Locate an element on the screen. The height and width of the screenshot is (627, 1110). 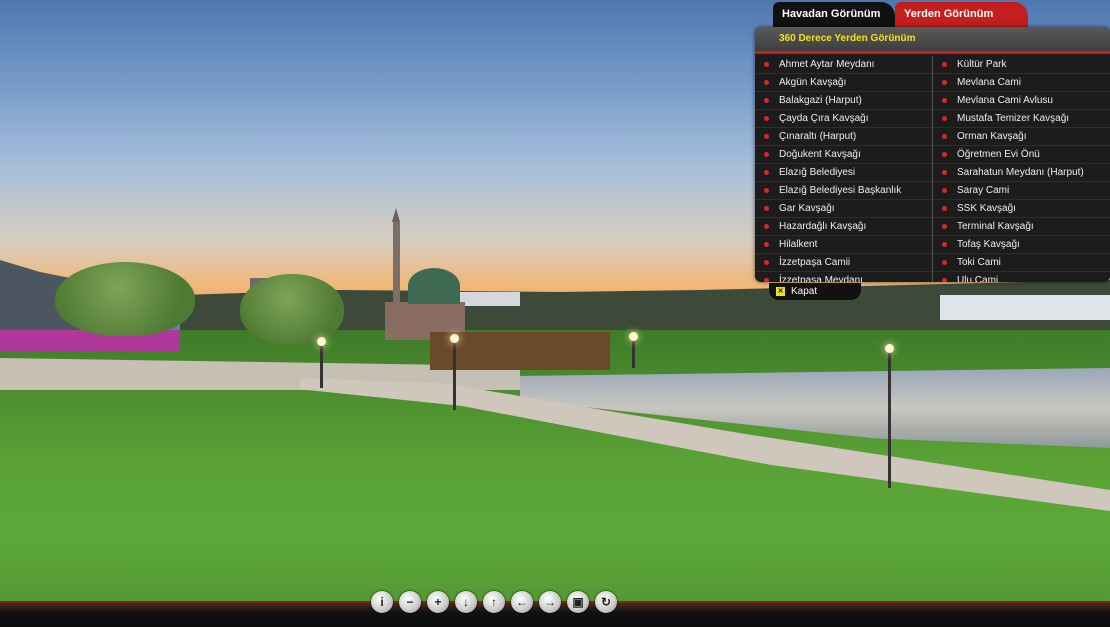
location-label: Doğukent Kavşağı is located at coordinates (820, 154).